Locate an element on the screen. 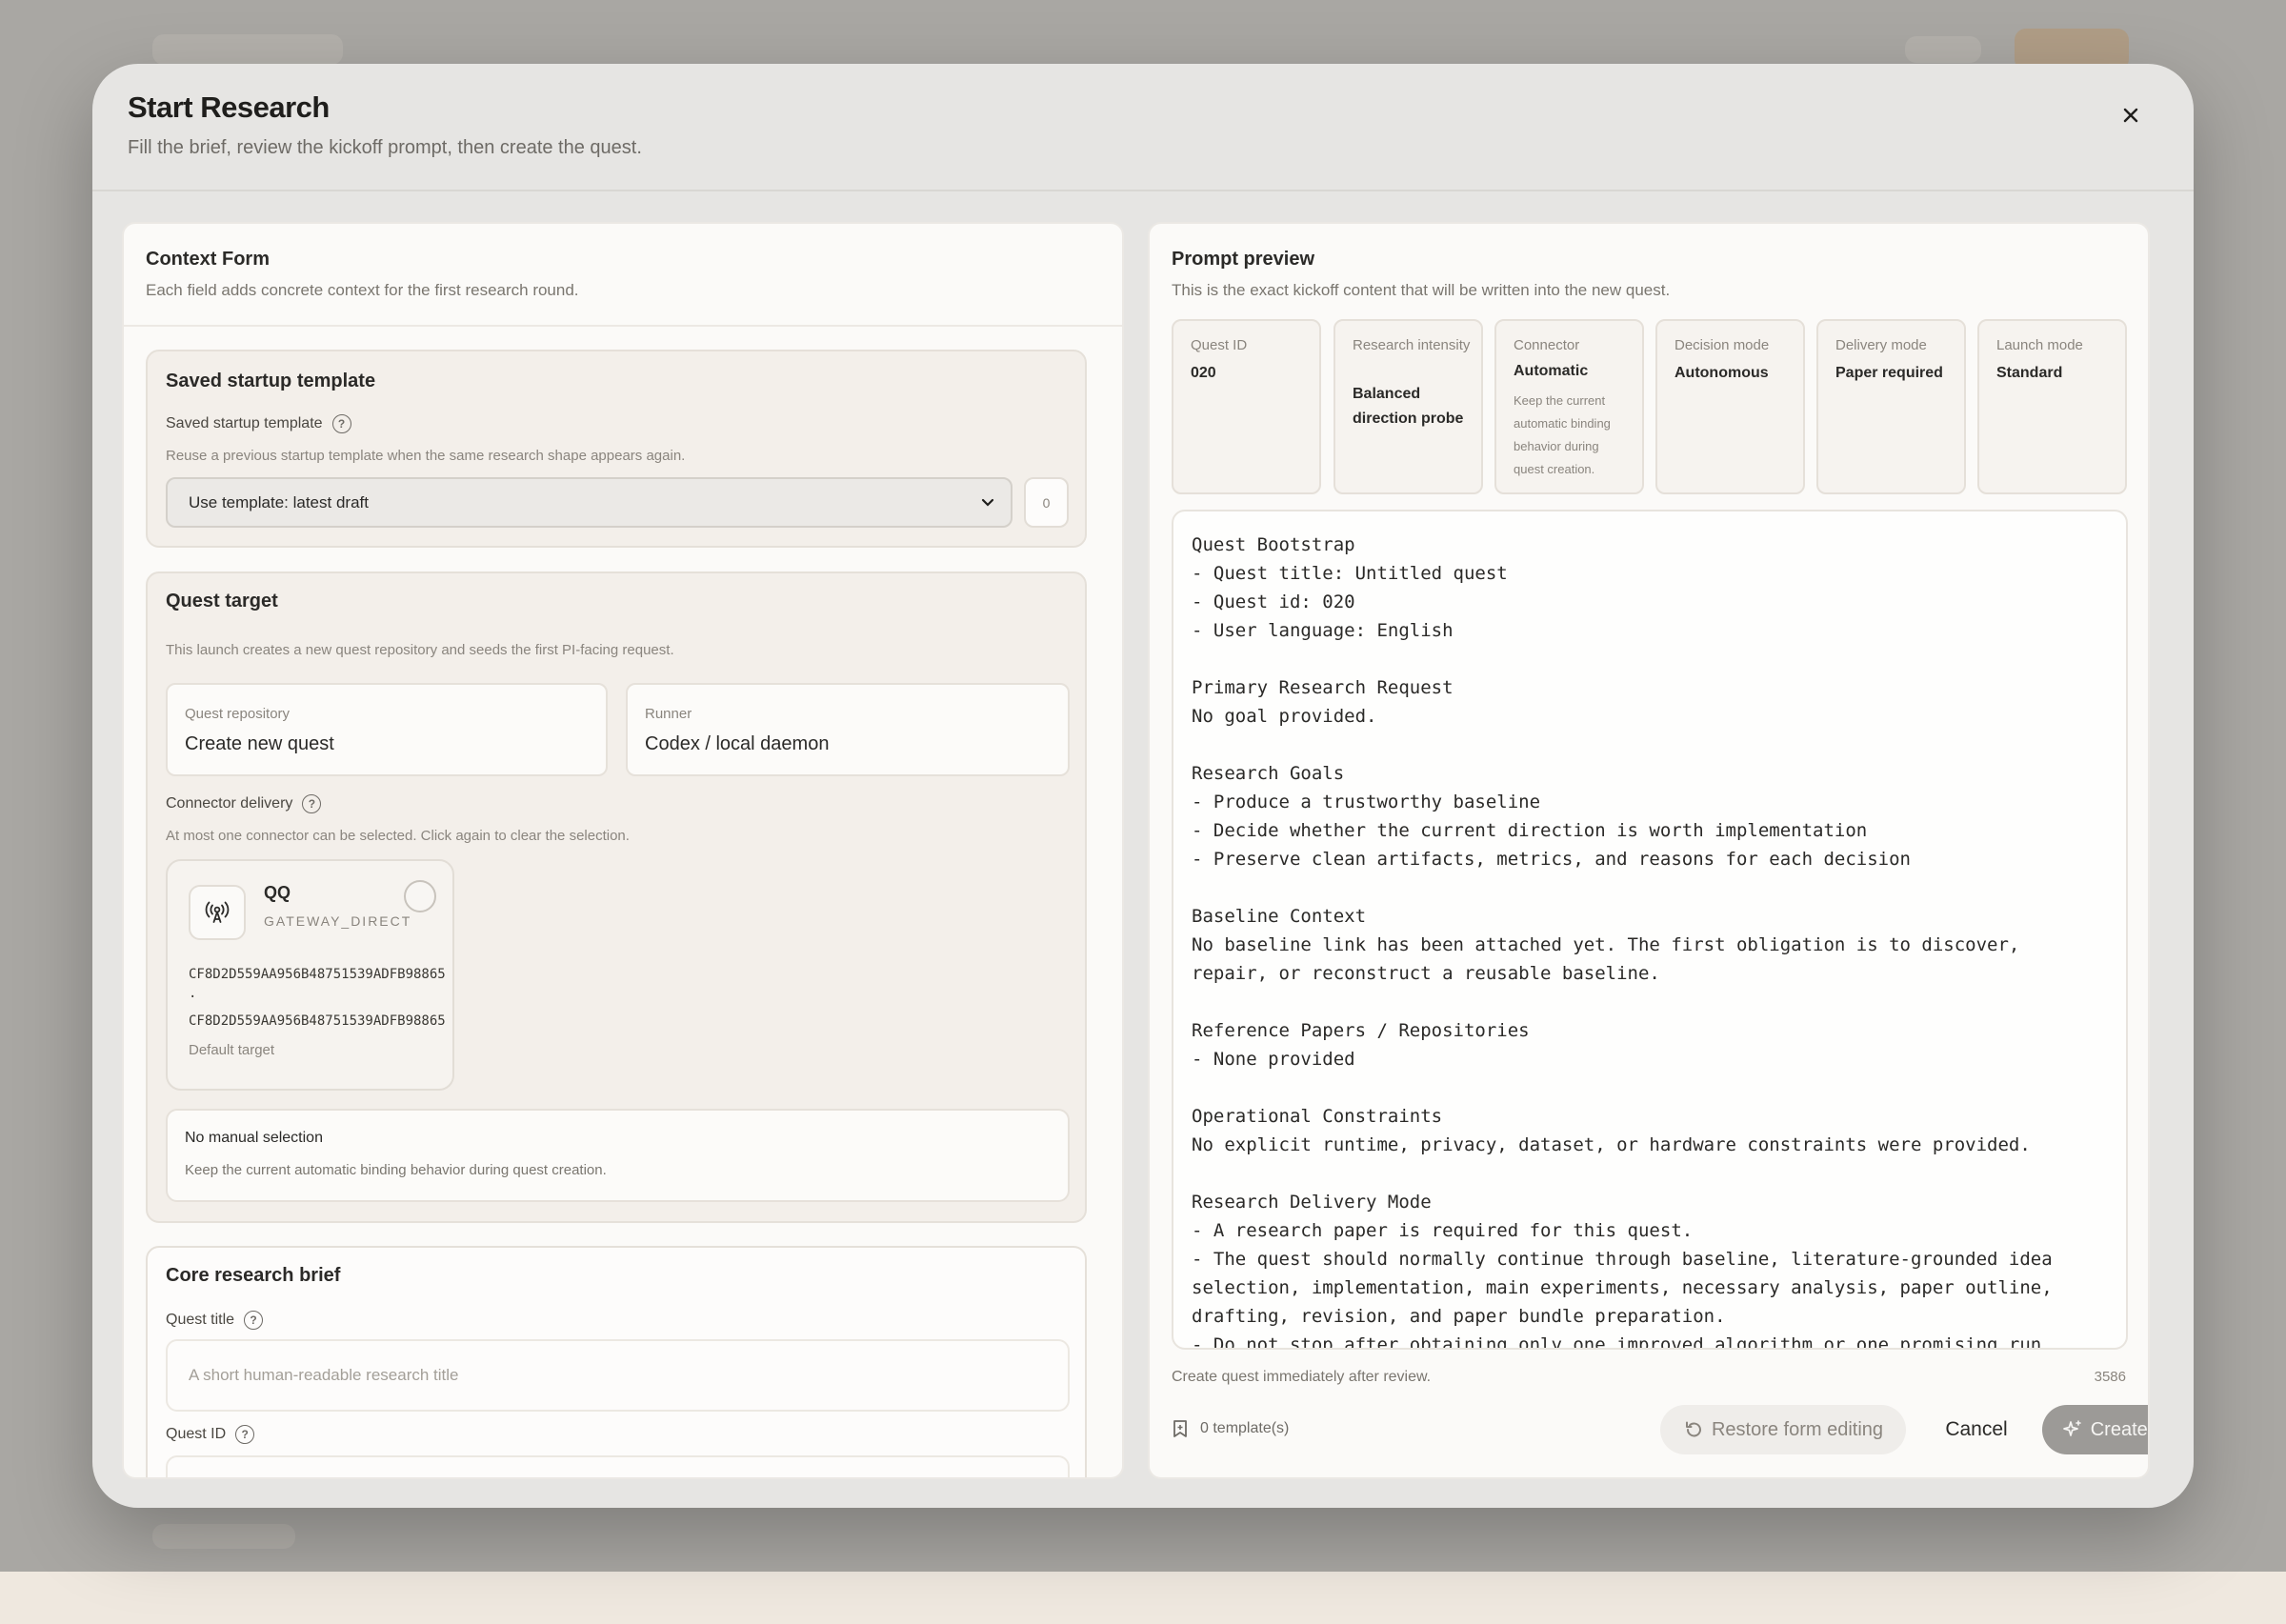  connector-radio is located at coordinates (420, 896).